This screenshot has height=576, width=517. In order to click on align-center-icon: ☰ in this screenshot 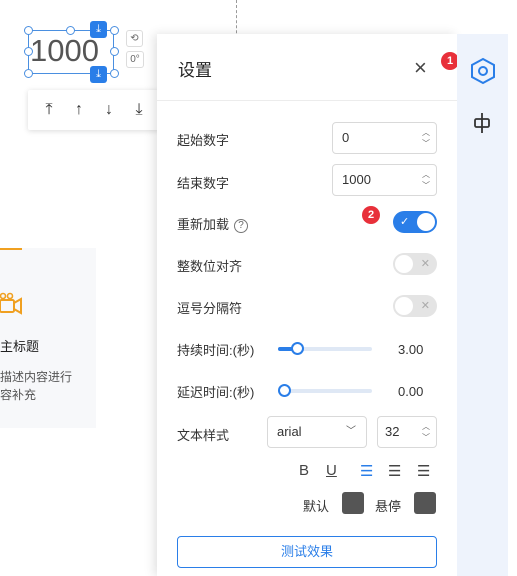, I will do `click(394, 471)`.